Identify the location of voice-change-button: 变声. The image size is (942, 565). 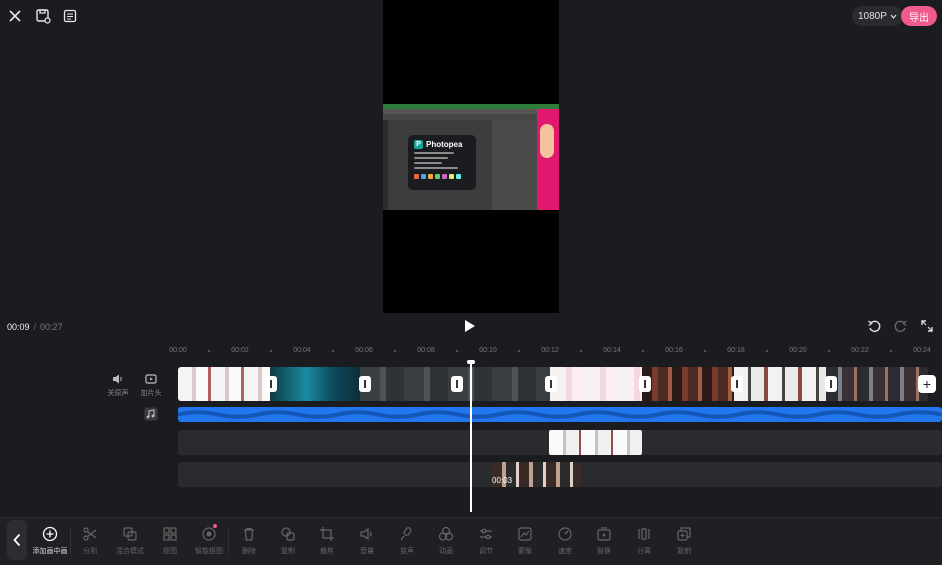
(407, 542).